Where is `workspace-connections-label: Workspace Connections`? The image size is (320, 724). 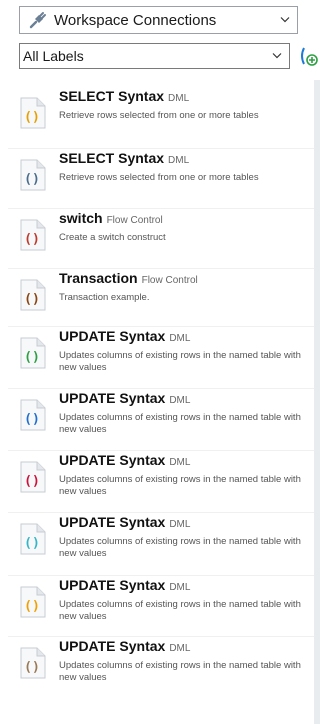 workspace-connections-label: Workspace Connections is located at coordinates (135, 20).